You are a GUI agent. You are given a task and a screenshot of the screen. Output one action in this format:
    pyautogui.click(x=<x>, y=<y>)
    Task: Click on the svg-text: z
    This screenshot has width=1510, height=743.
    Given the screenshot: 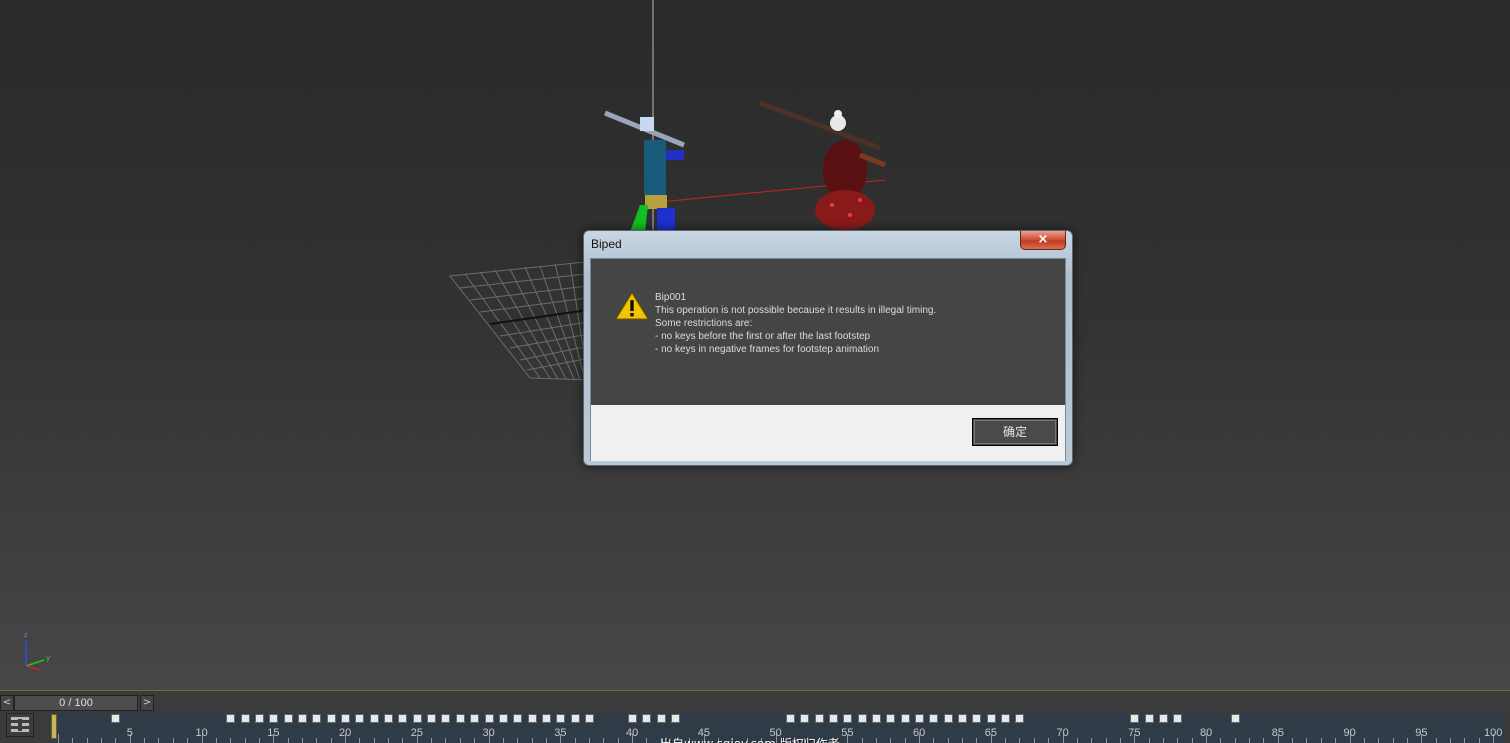 What is the action you would take?
    pyautogui.click(x=26, y=635)
    